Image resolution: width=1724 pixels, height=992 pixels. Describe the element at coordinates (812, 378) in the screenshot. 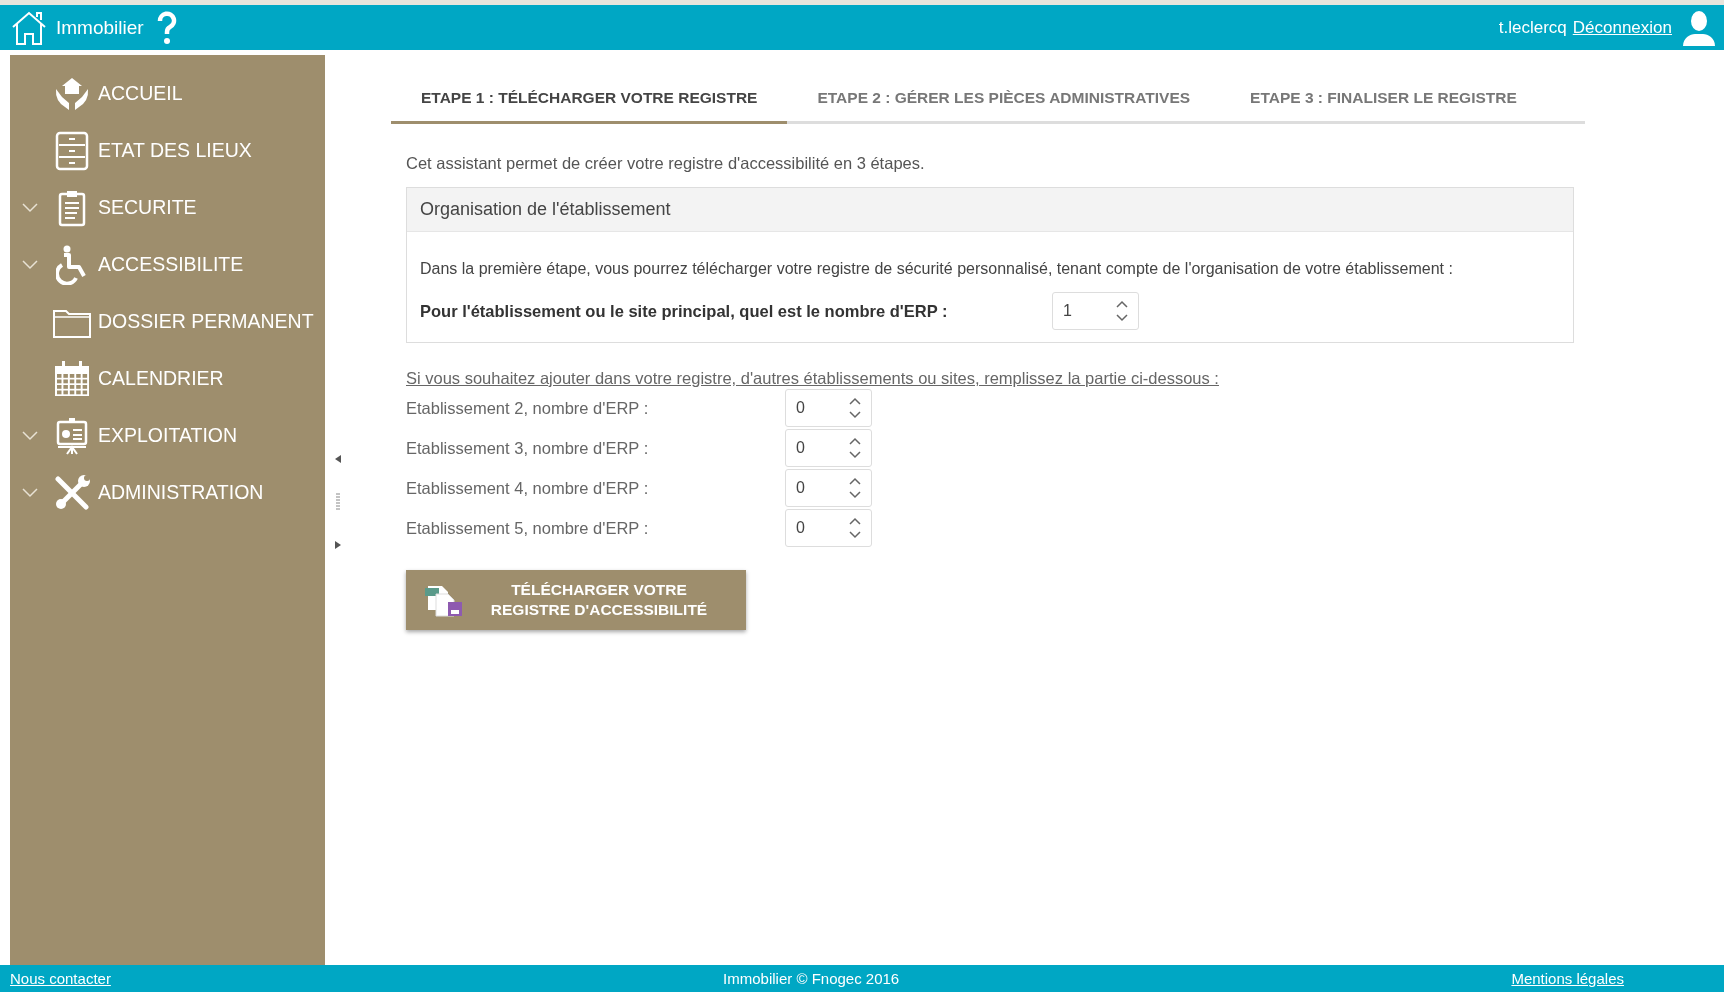

I see `add-sites-link: Si vous souhaitez ajouter dans votre registre, d'autres établissements ou sites, remplissez la partie ci-dessous :` at that location.